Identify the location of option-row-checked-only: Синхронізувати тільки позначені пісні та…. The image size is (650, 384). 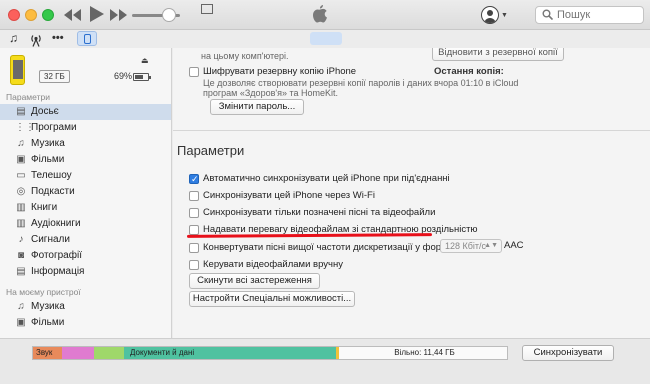
(312, 213).